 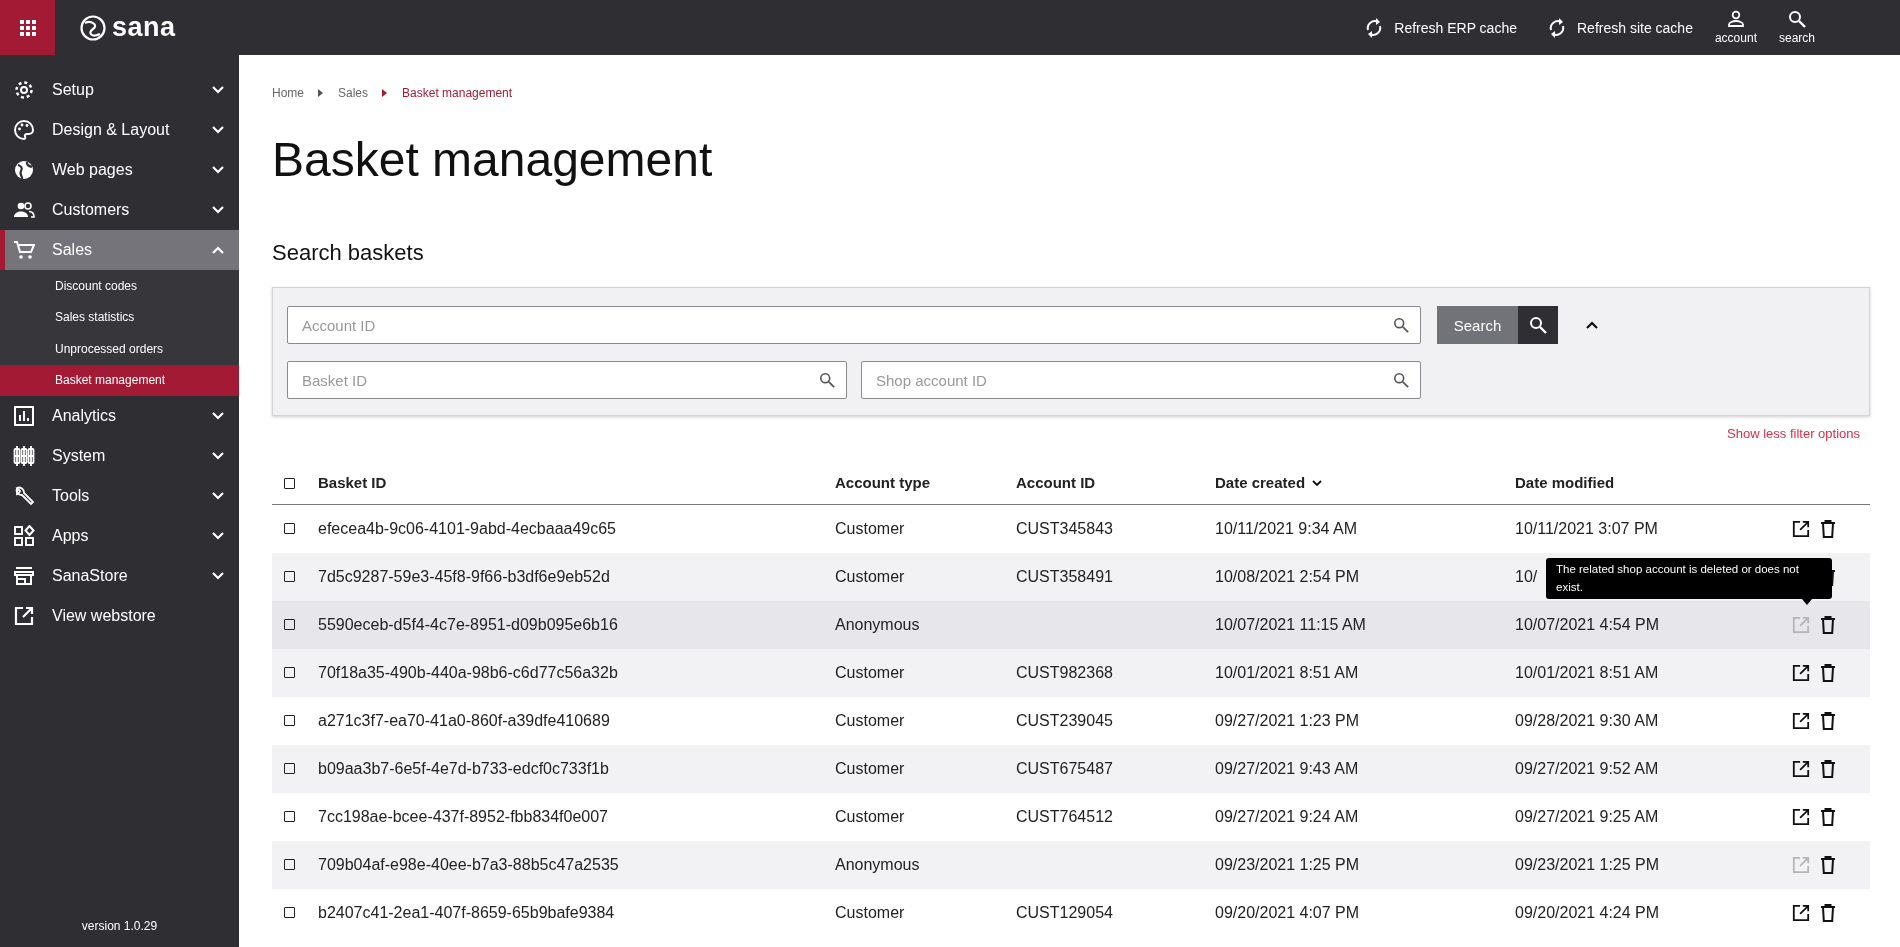 I want to click on table-cell: 10/11/2021 3:07 PM, so click(x=1586, y=528).